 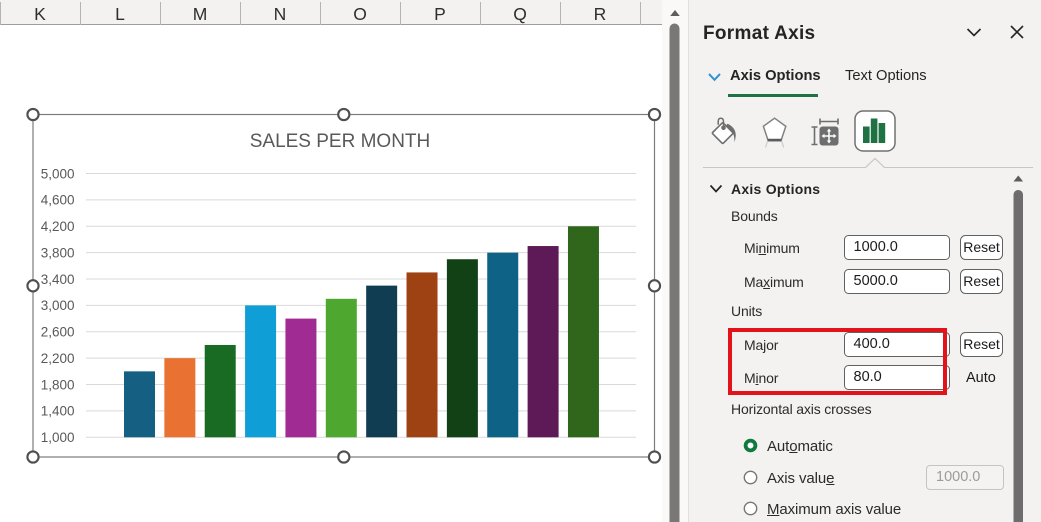 I want to click on svg-text: 1,400, so click(x=58, y=411).